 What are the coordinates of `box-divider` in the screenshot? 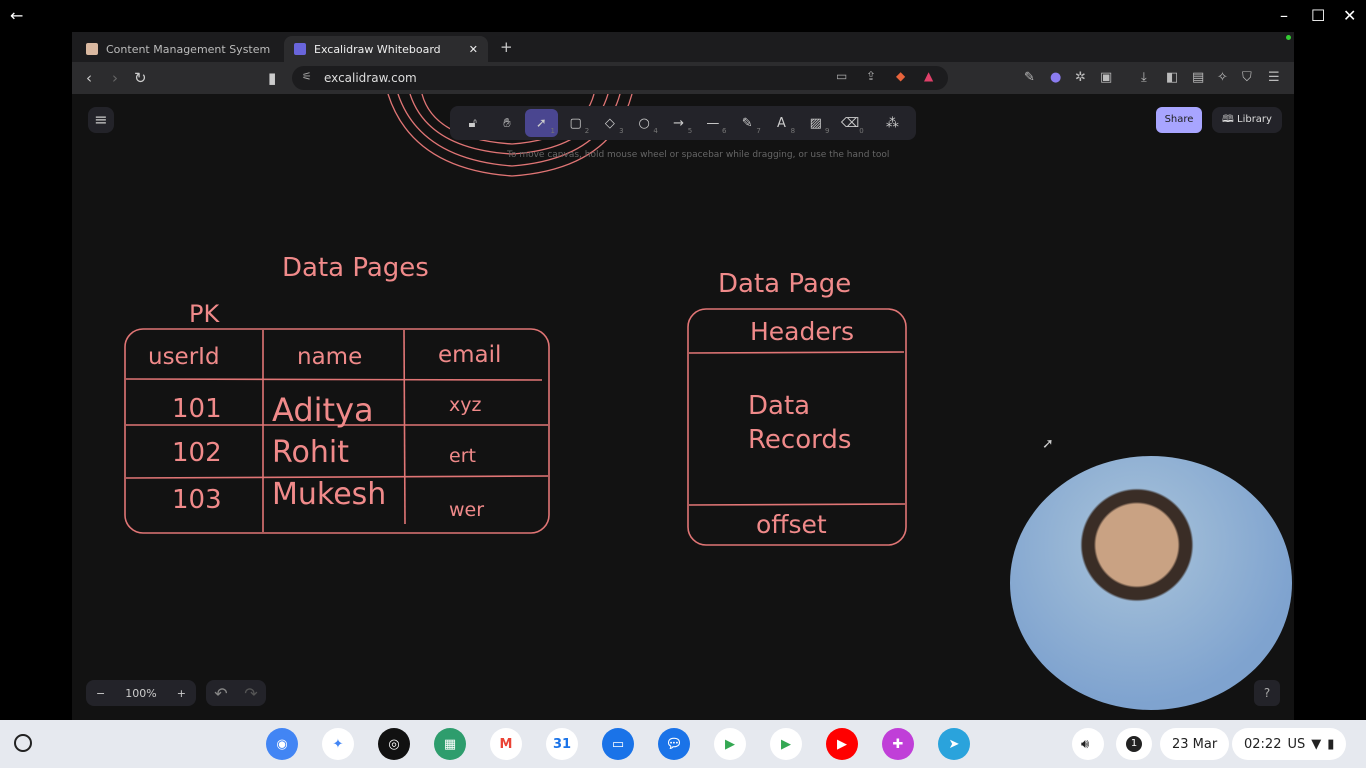 It's located at (797, 504).